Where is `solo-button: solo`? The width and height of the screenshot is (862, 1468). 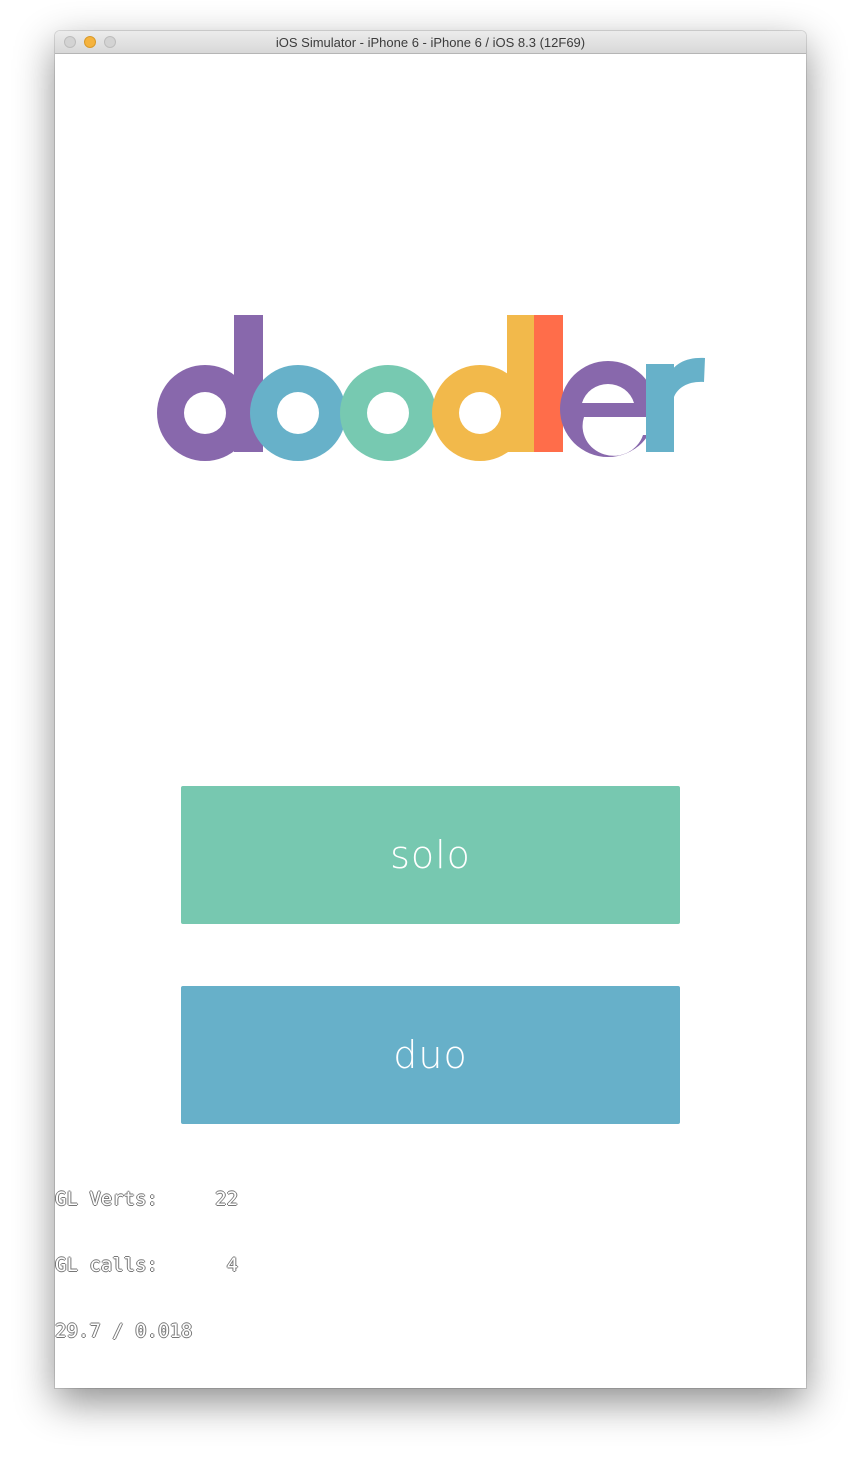
solo-button: solo is located at coordinates (430, 855).